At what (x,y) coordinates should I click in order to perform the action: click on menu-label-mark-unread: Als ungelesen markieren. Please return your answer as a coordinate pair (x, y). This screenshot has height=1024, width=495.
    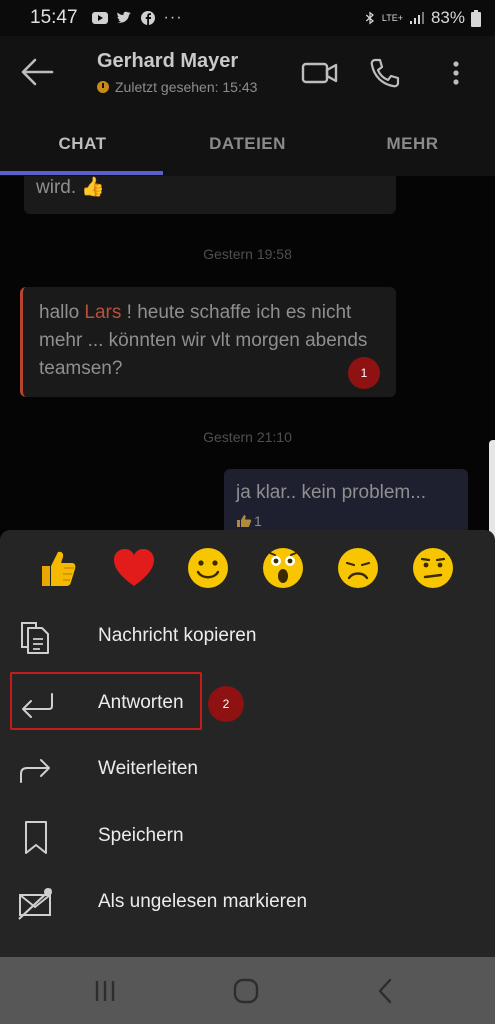
    Looking at the image, I should click on (203, 901).